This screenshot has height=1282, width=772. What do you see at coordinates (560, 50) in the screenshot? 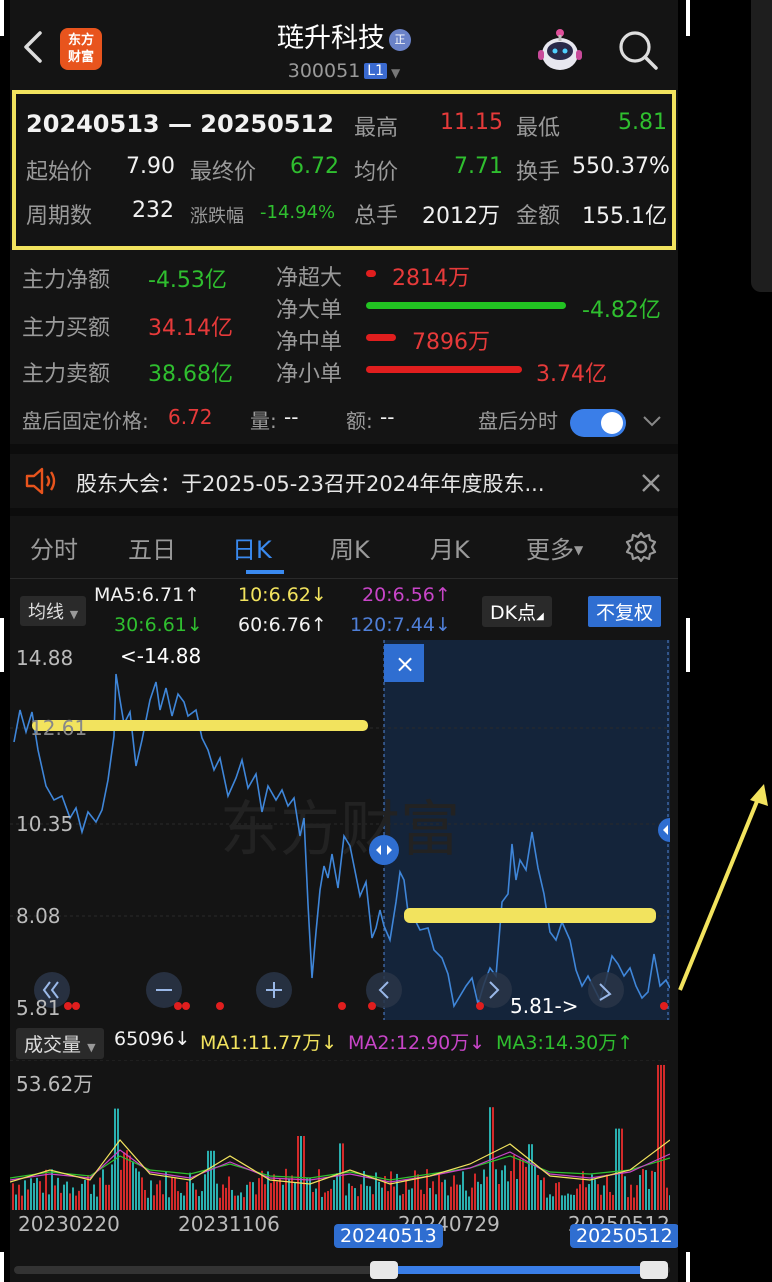
I see `robot-assistant-icon` at bounding box center [560, 50].